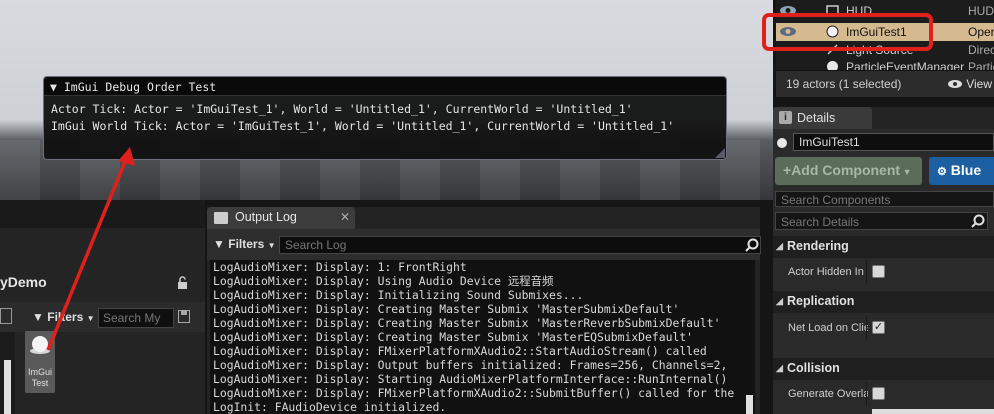 The image size is (994, 414). I want to click on plus-icon: +, so click(787, 170).